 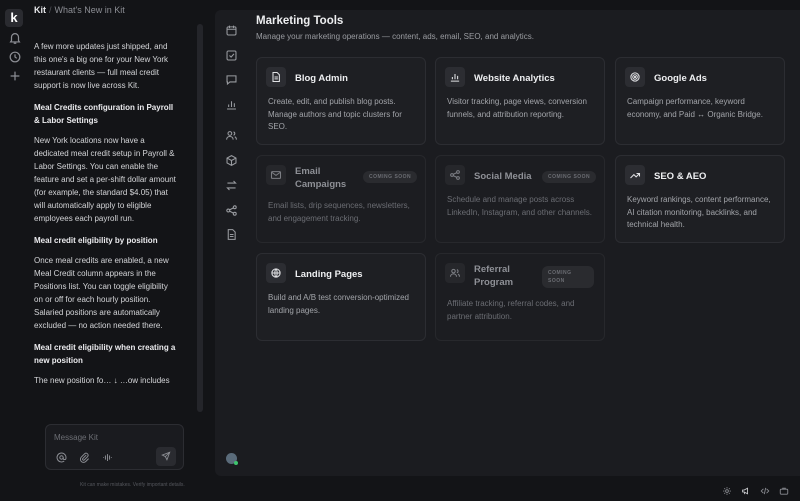 I want to click on send-button, so click(x=166, y=456).